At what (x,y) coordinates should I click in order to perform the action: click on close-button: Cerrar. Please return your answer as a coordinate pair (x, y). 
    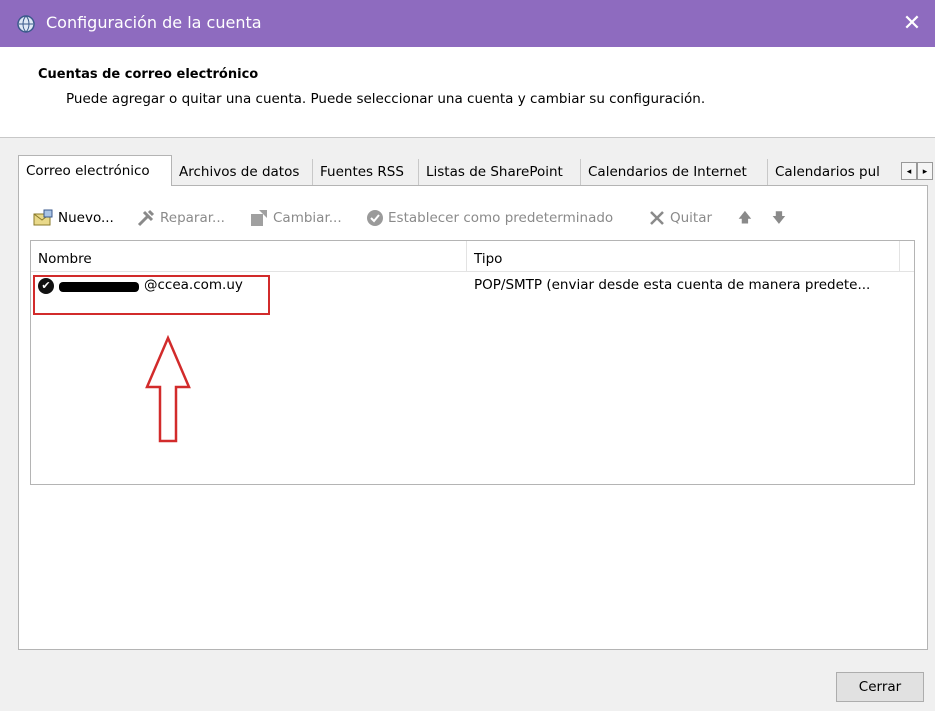
    Looking at the image, I should click on (880, 687).